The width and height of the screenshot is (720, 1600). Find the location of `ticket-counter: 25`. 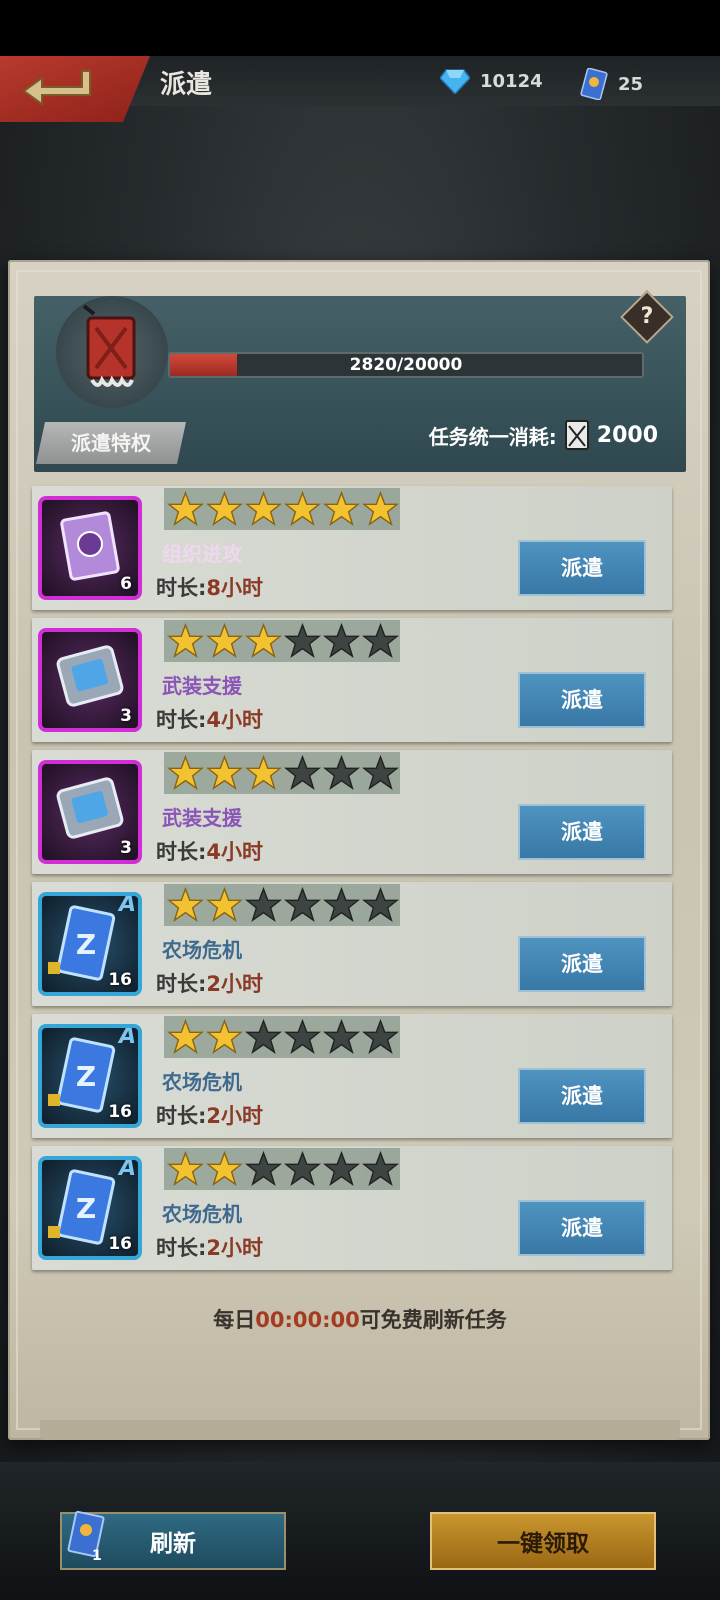

ticket-counter: 25 is located at coordinates (611, 84).